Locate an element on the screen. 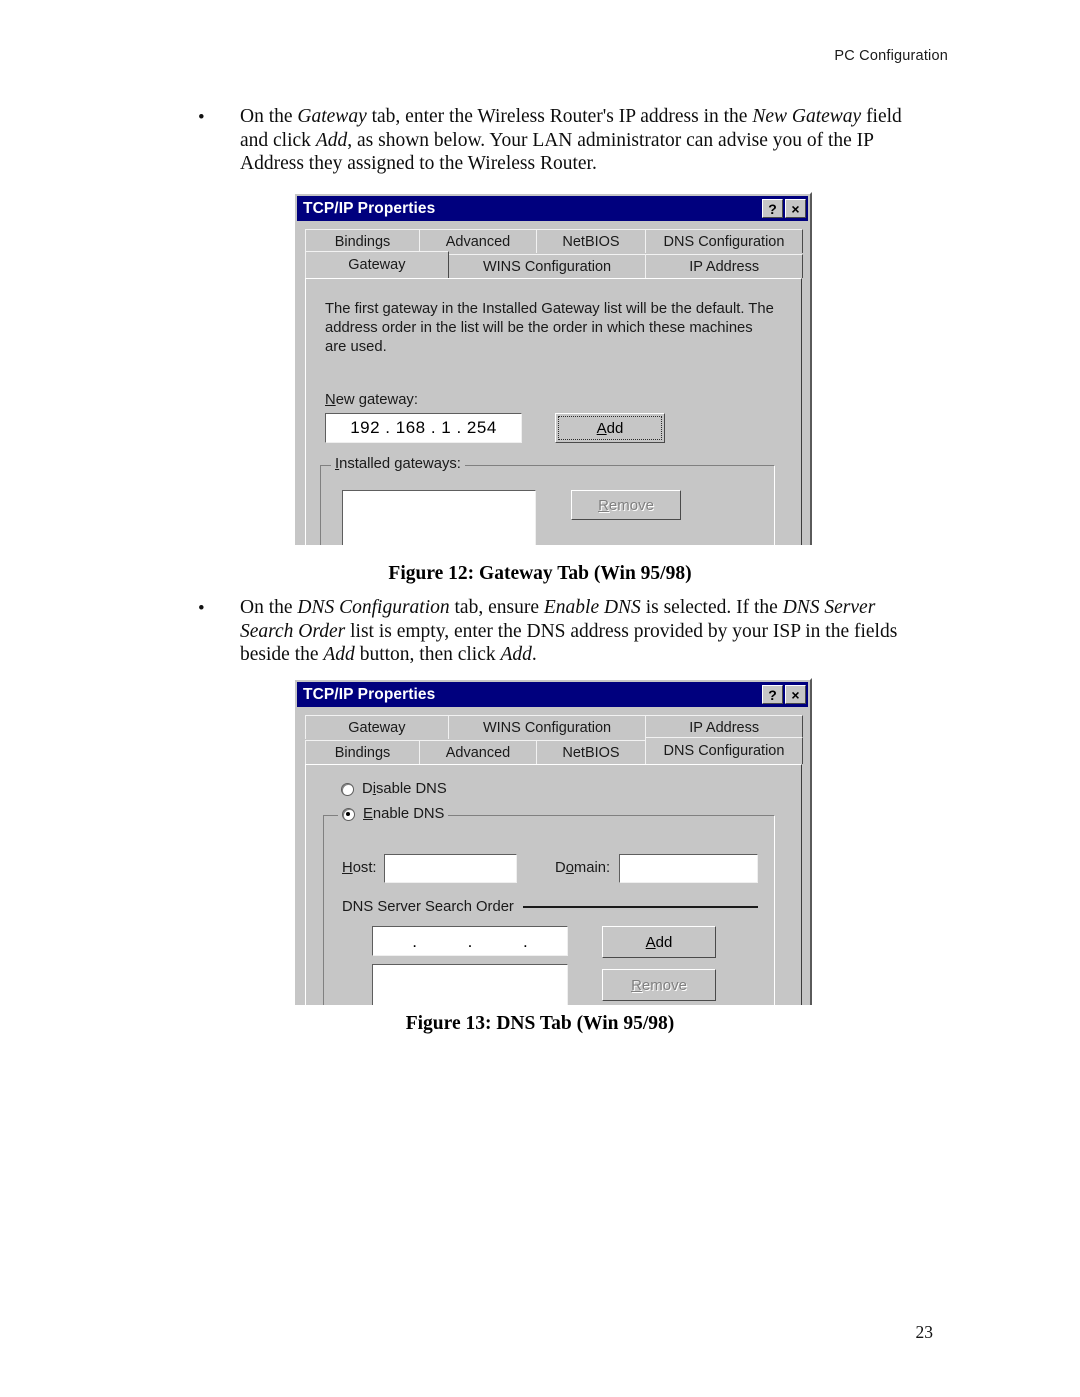  tab-row-upper: Gateway WINS Configuration IP Address is located at coordinates (554, 726).